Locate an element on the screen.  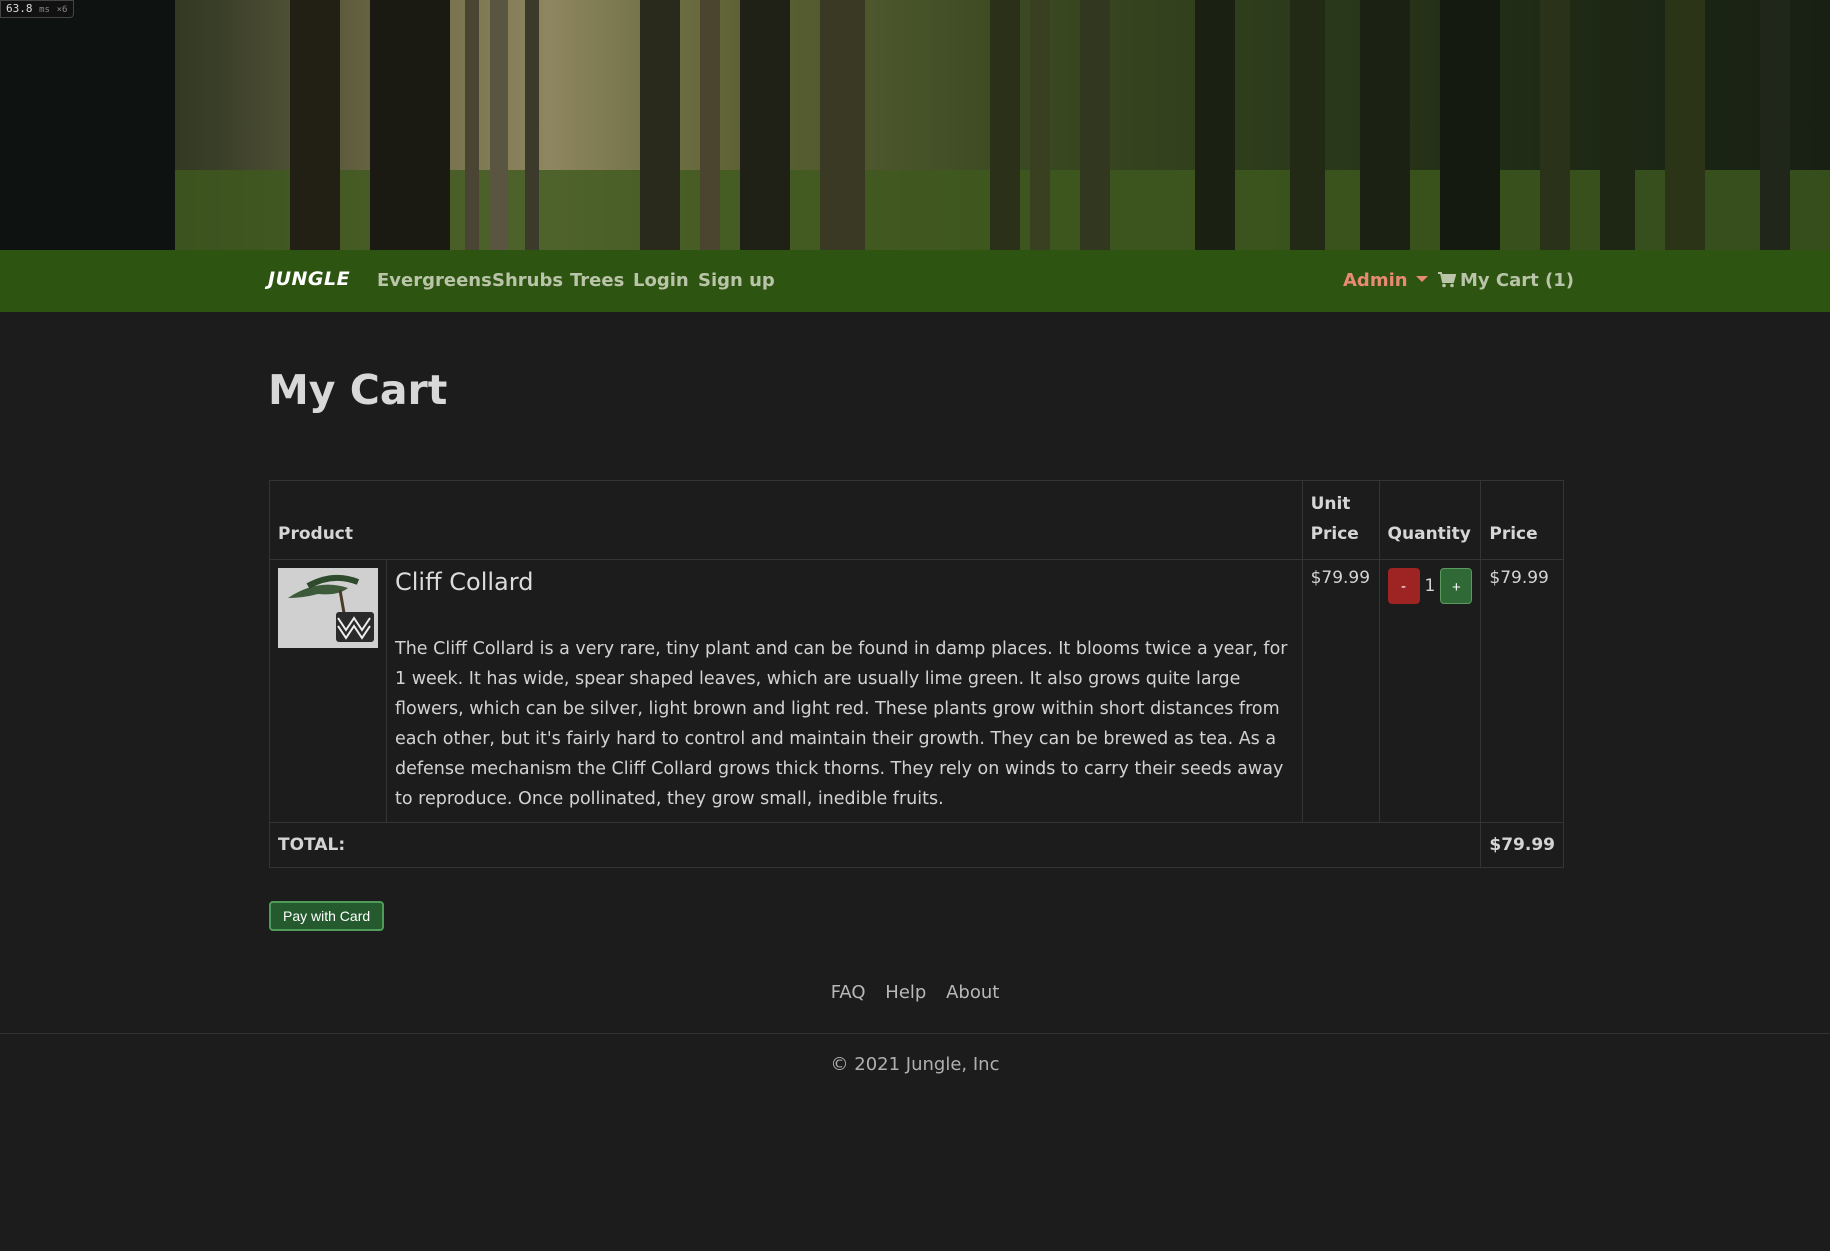
nav-link-login: Login is located at coordinates (661, 280).